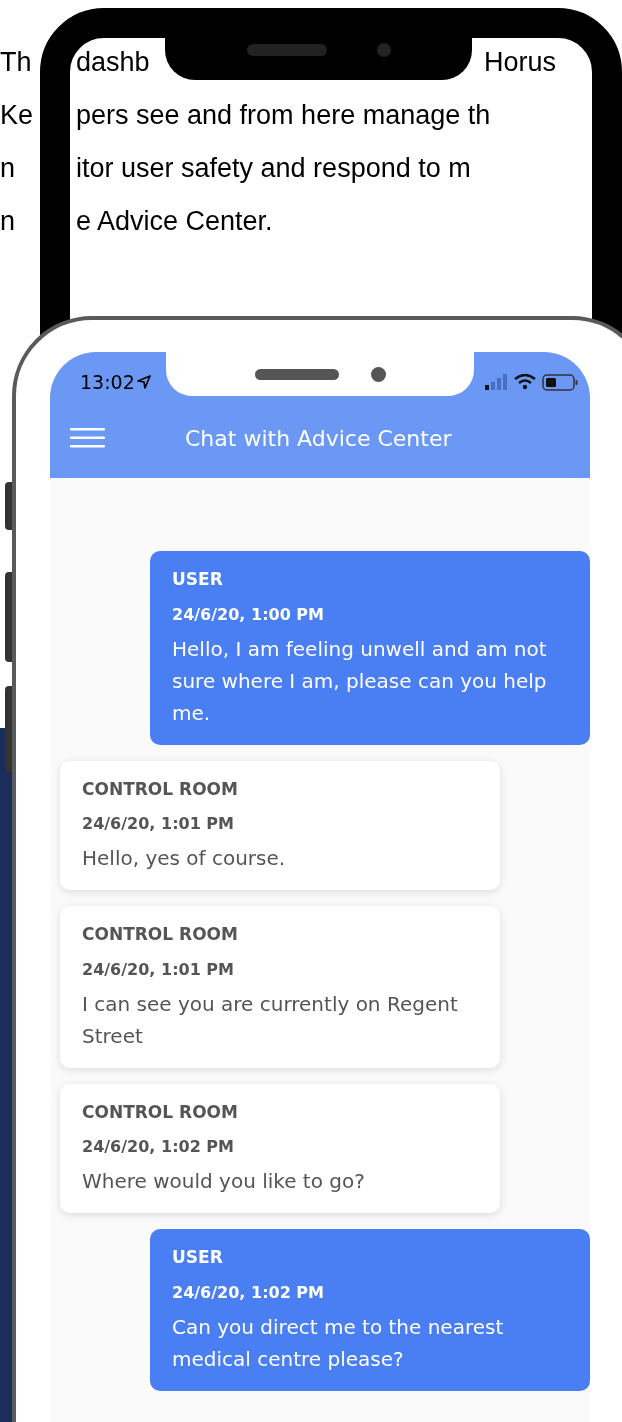  What do you see at coordinates (338, 1343) in the screenshot?
I see `message-text: Can you direct me to the nearest medical centre please?` at bounding box center [338, 1343].